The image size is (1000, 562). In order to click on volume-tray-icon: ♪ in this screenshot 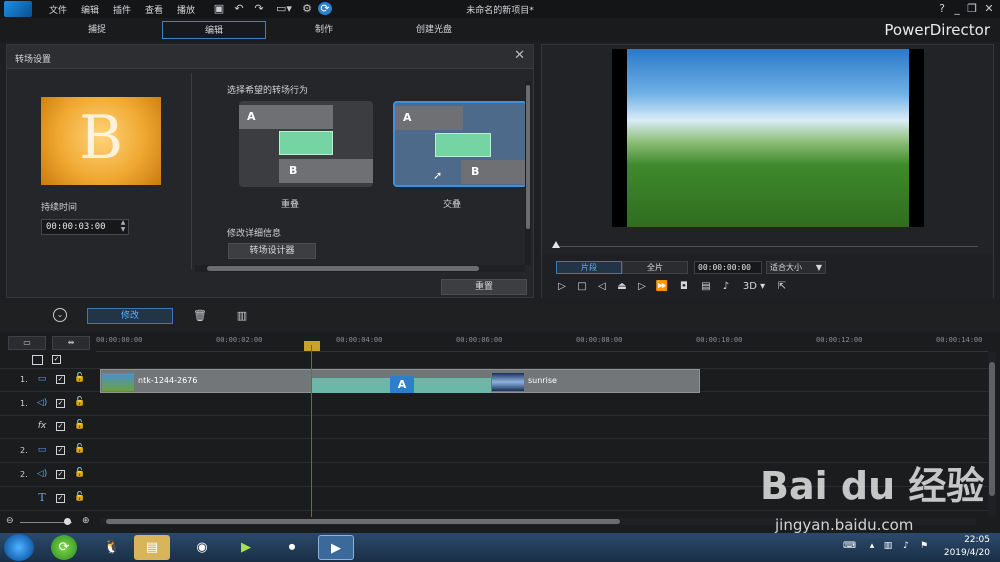, I will do `click(906, 546)`.